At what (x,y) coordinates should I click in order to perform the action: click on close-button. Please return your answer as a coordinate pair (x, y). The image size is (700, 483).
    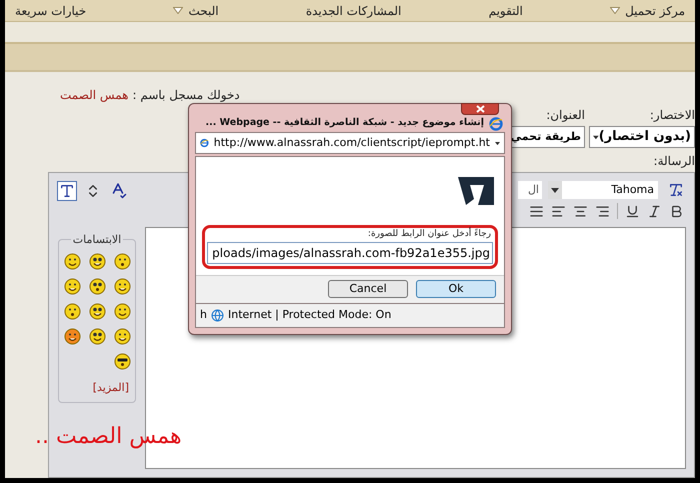
    Looking at the image, I should click on (480, 109).